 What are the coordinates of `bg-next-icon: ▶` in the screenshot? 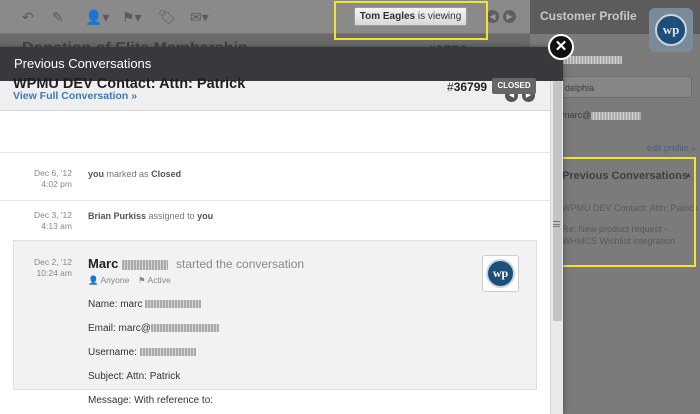 It's located at (509, 16).